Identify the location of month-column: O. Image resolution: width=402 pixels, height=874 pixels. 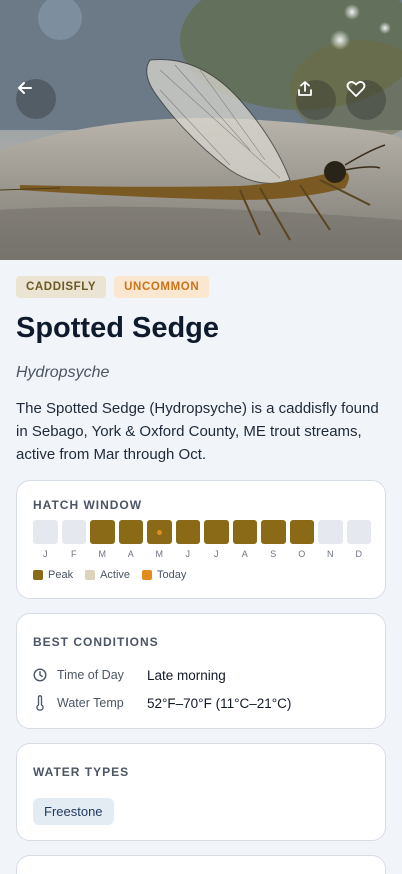
(301, 539).